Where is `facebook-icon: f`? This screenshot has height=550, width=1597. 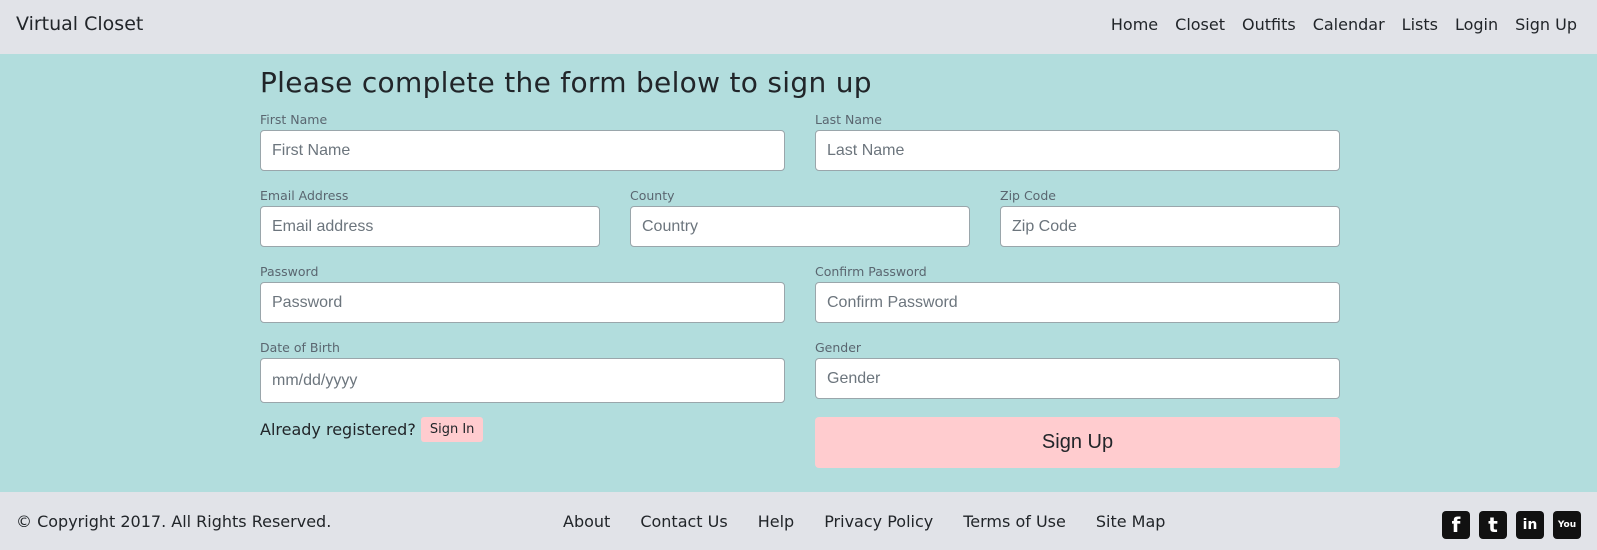 facebook-icon: f is located at coordinates (1456, 525).